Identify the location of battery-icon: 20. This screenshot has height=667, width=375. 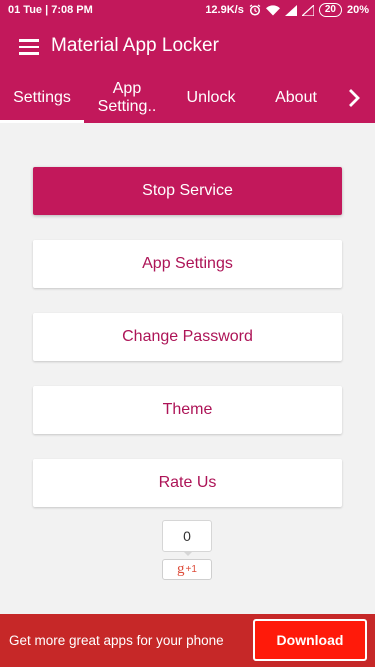
(330, 10).